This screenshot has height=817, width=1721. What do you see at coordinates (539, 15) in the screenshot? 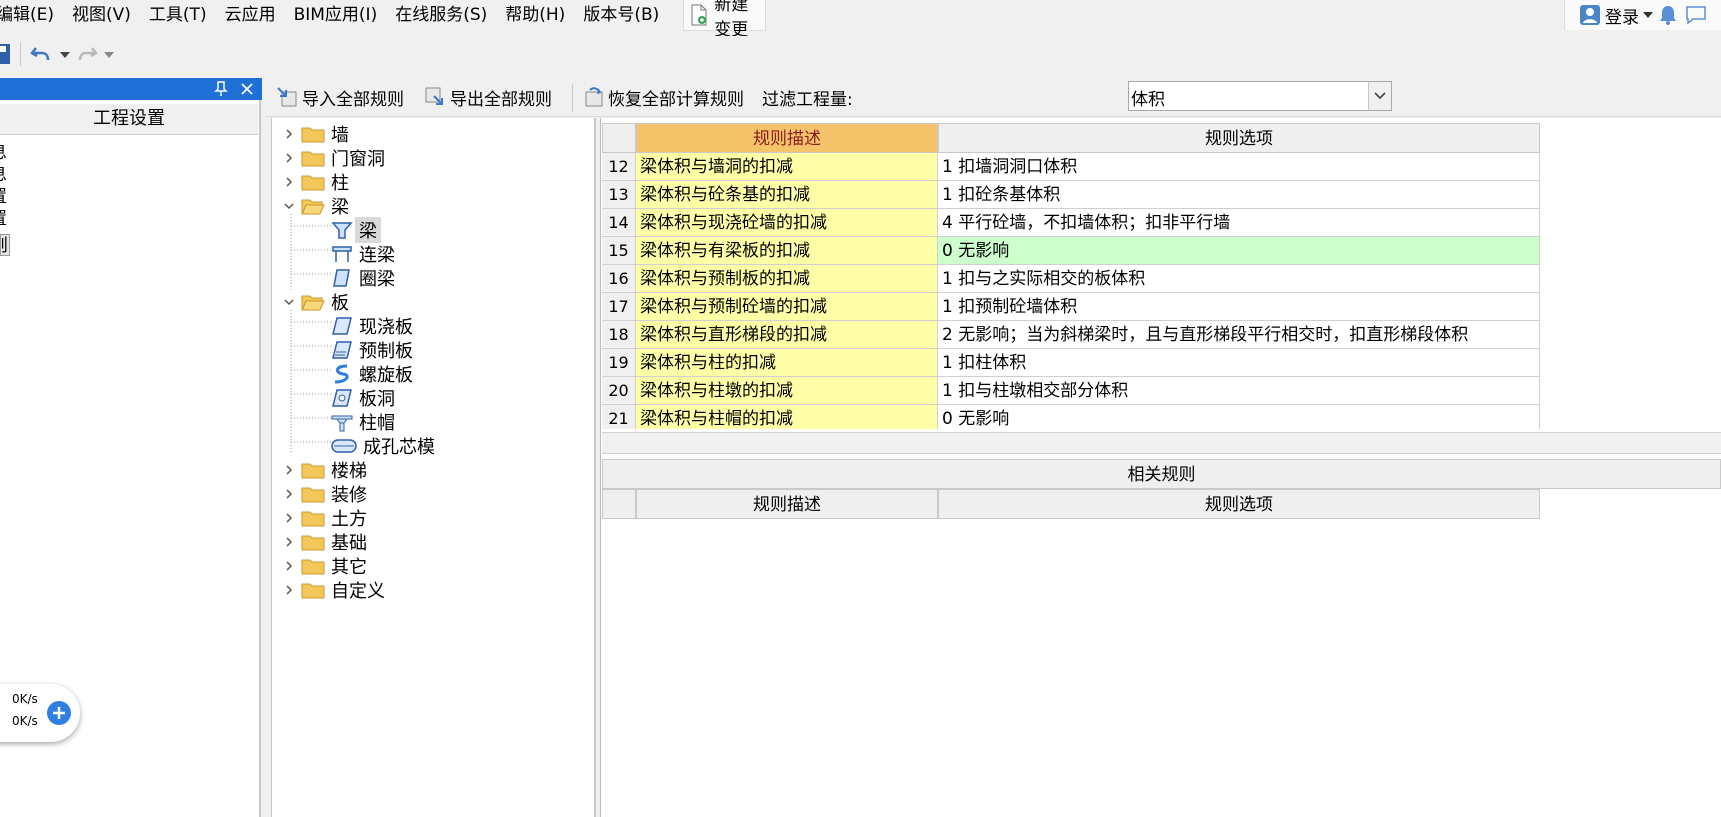
I see `menu-help: 帮助(H)` at bounding box center [539, 15].